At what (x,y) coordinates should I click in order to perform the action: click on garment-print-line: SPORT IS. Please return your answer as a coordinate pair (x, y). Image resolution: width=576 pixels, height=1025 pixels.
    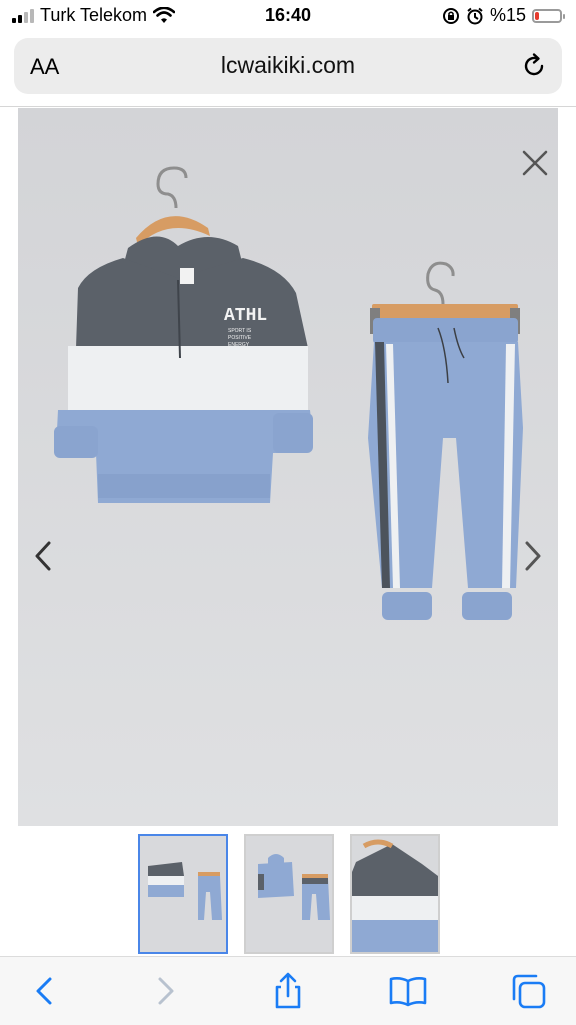
    Looking at the image, I should click on (240, 331).